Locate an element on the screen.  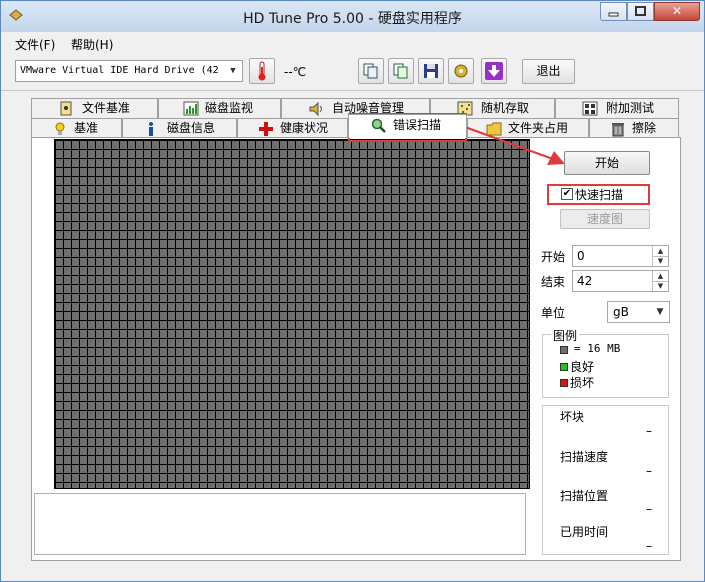
tab-label: 健康状况 is located at coordinates (304, 128).